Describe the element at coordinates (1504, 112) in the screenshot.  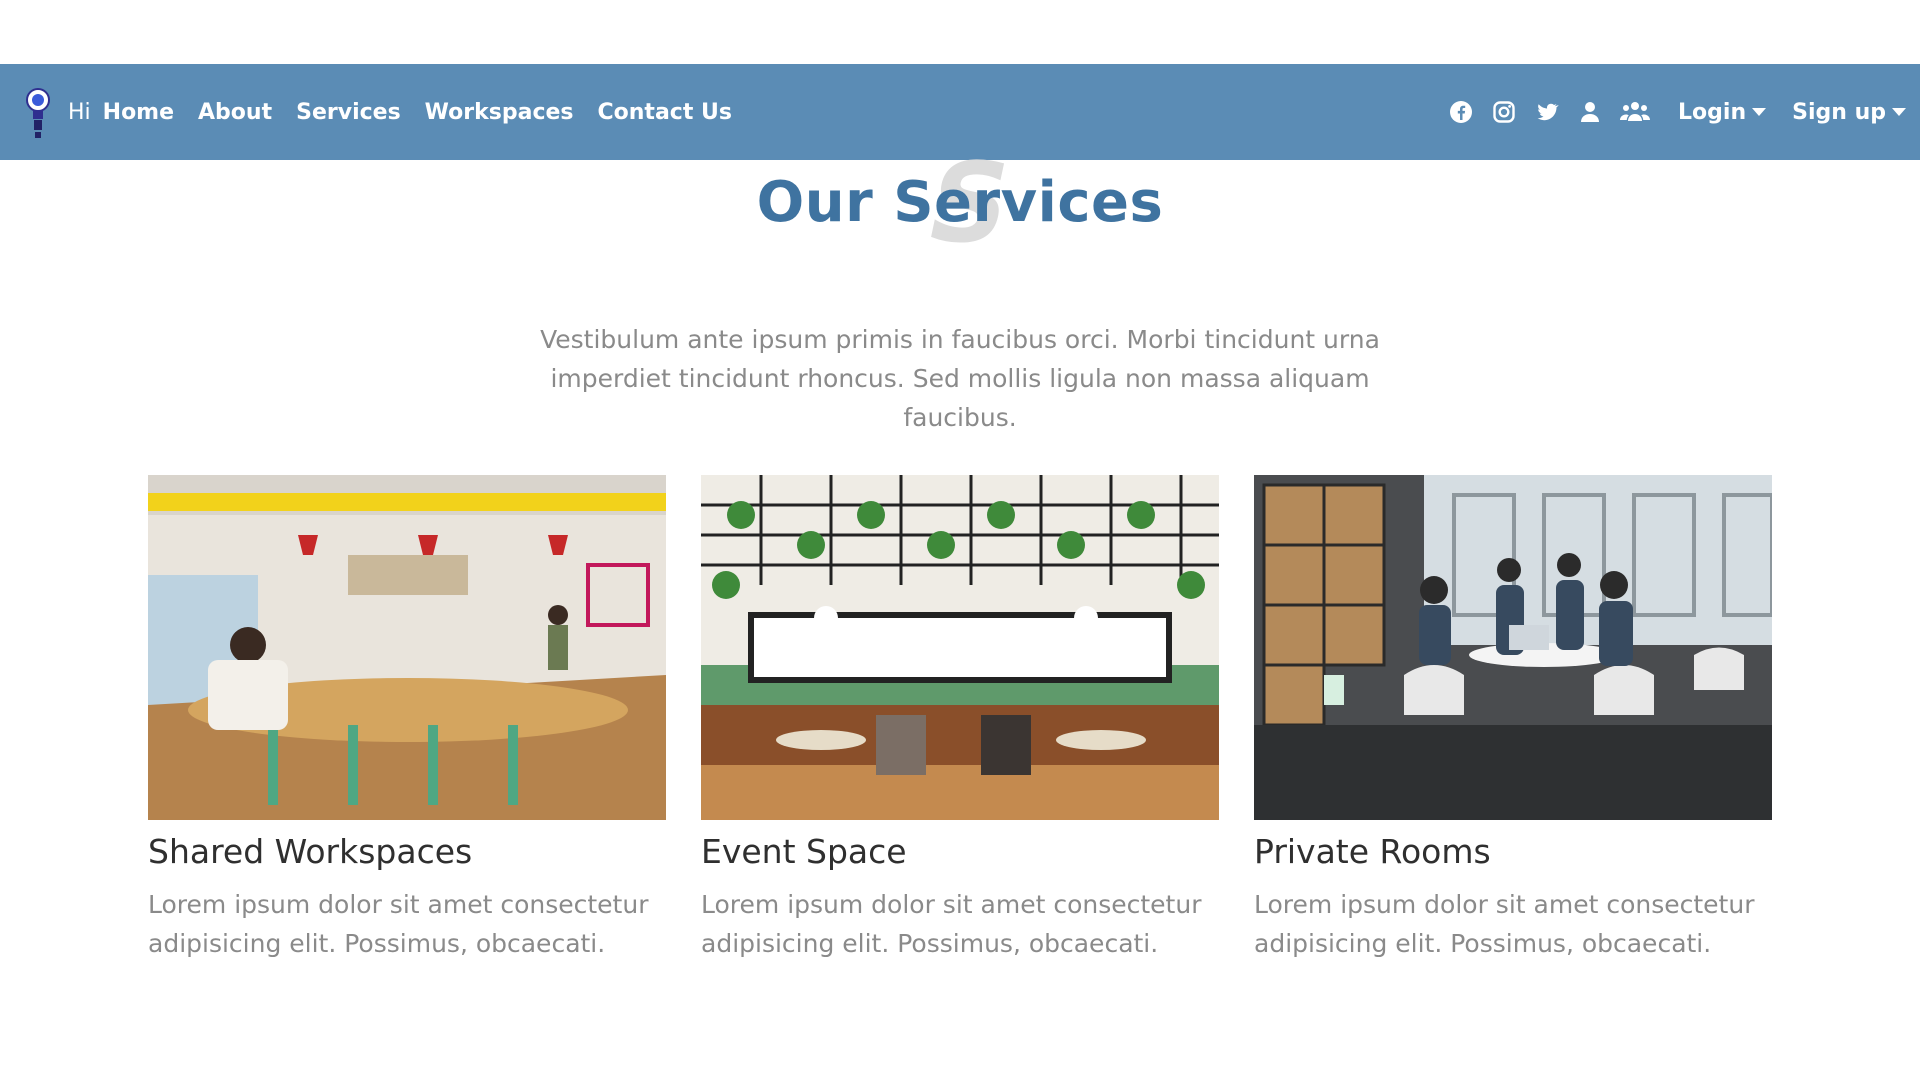
I see `instagram-icon` at that location.